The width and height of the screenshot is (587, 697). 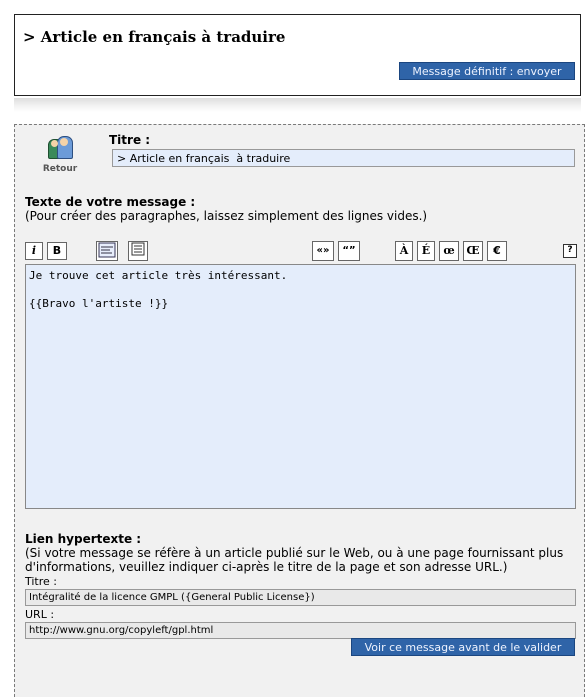 What do you see at coordinates (473, 251) in the screenshot?
I see `OE-button: Œ` at bounding box center [473, 251].